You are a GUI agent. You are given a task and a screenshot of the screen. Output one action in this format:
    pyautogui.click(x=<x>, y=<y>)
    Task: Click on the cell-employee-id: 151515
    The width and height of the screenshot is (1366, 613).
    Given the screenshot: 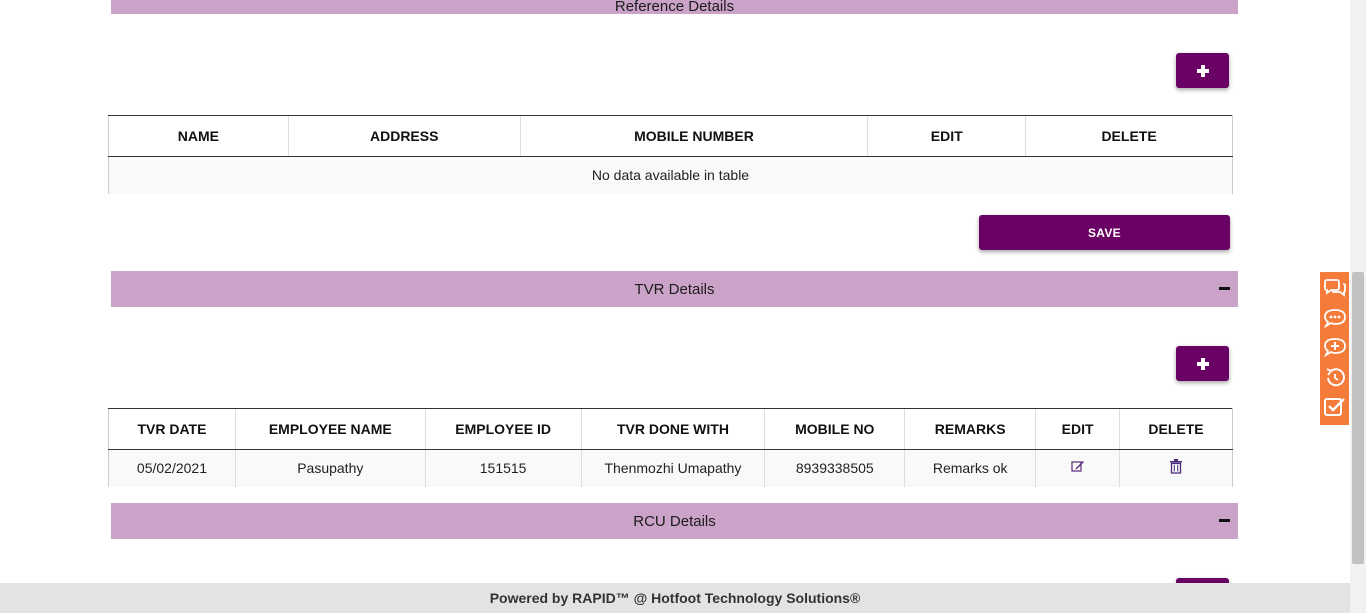 What is the action you would take?
    pyautogui.click(x=503, y=468)
    